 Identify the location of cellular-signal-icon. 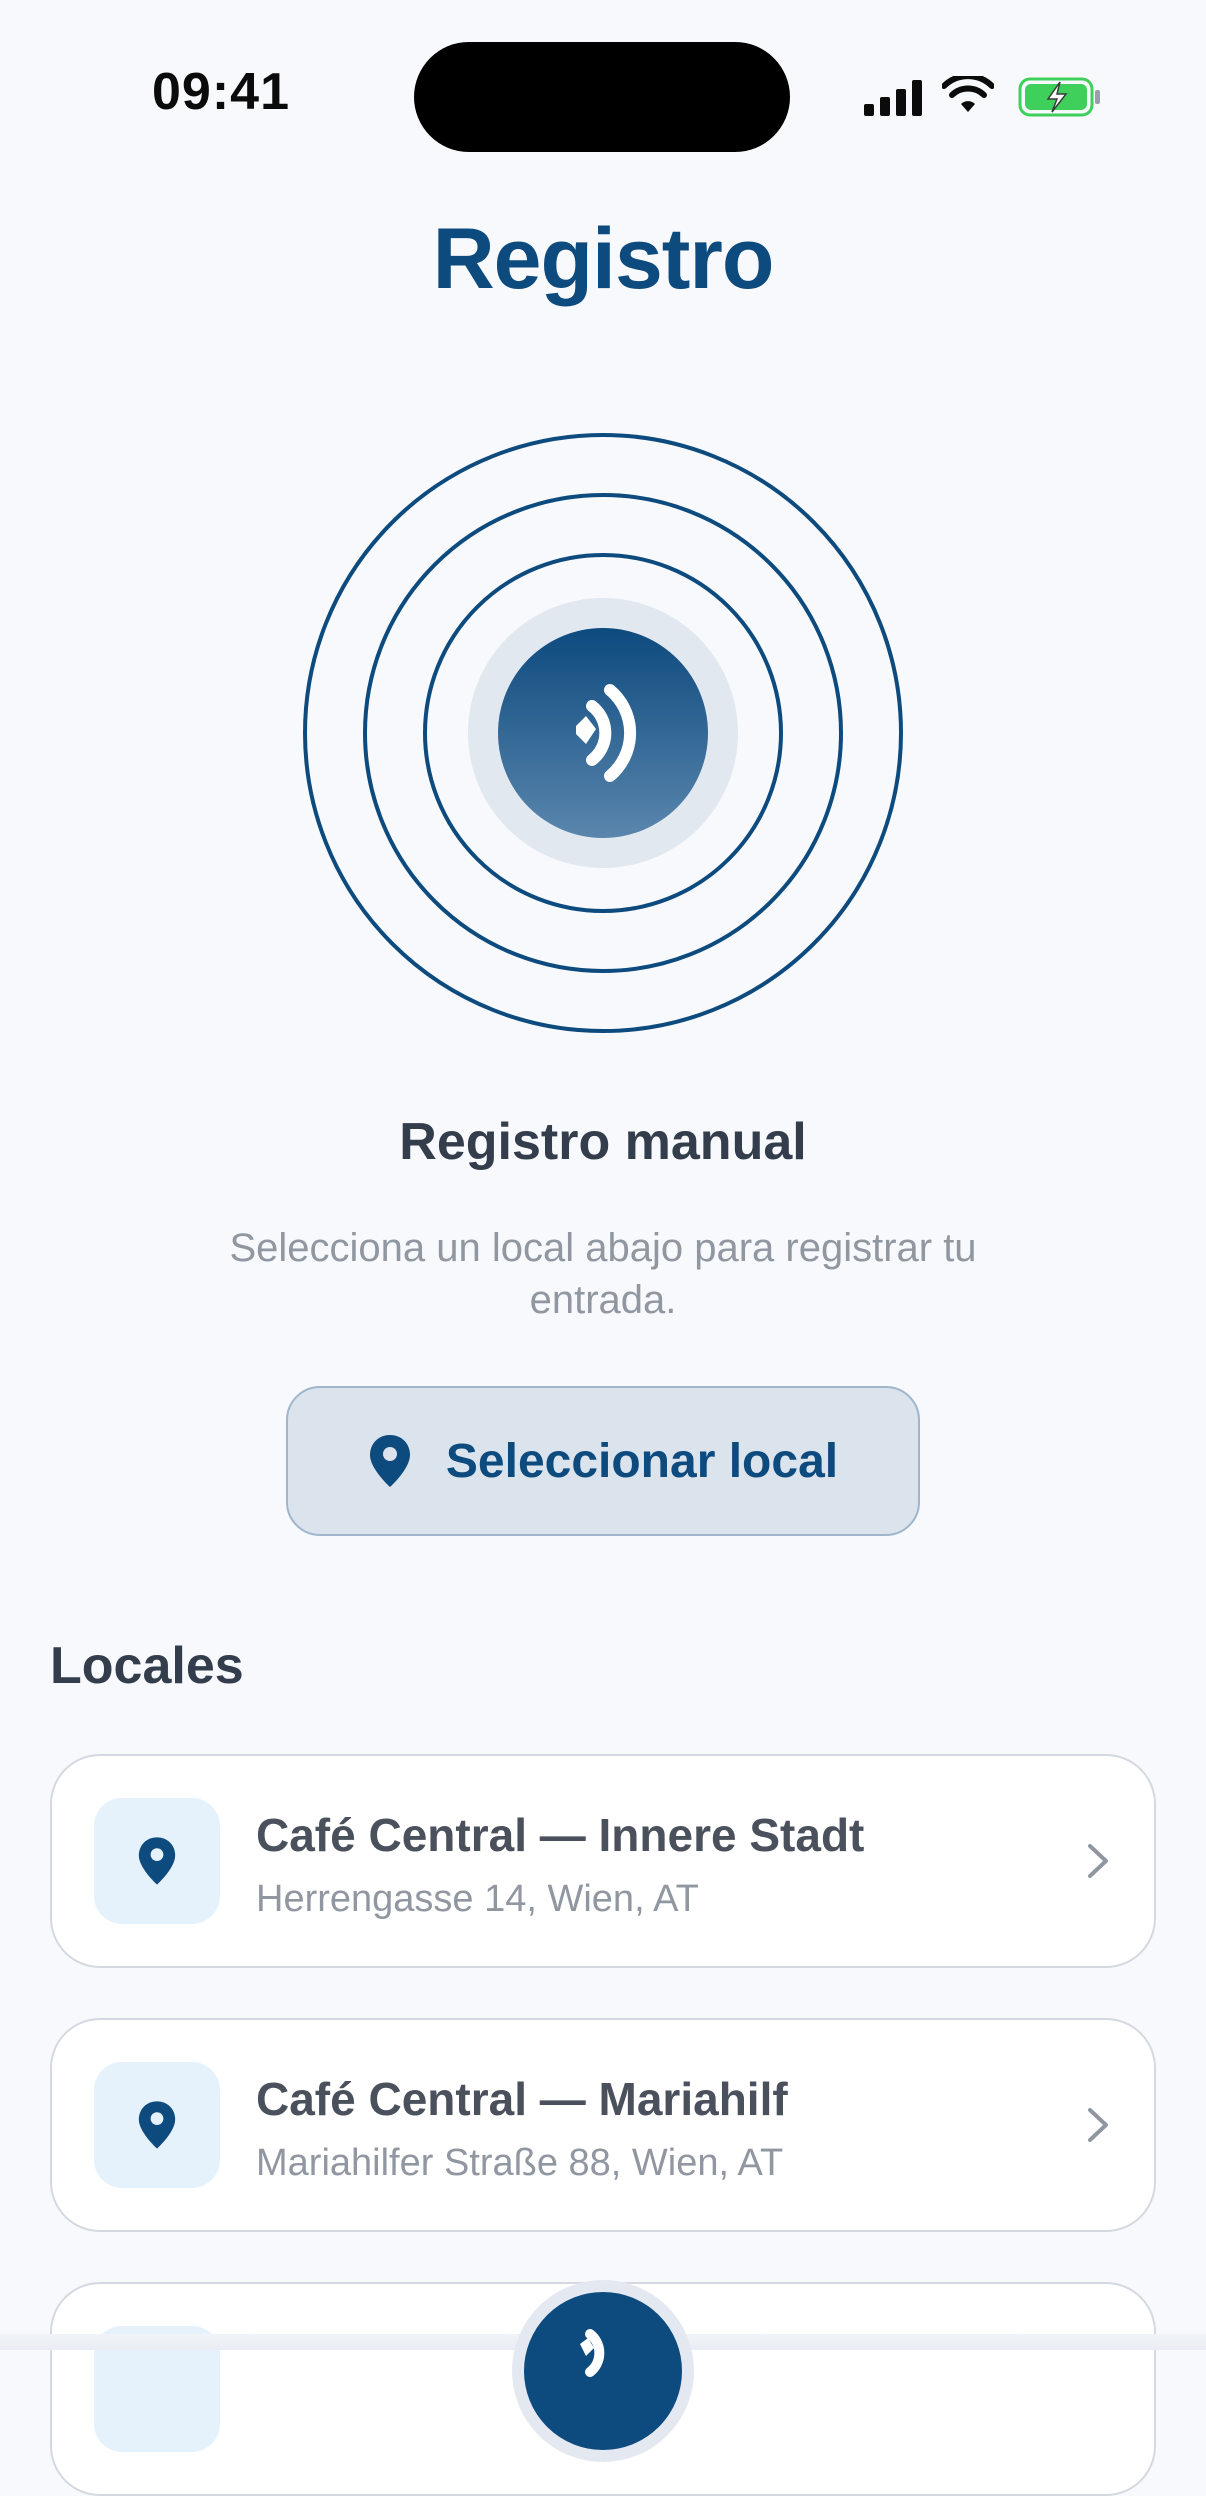
(893, 98).